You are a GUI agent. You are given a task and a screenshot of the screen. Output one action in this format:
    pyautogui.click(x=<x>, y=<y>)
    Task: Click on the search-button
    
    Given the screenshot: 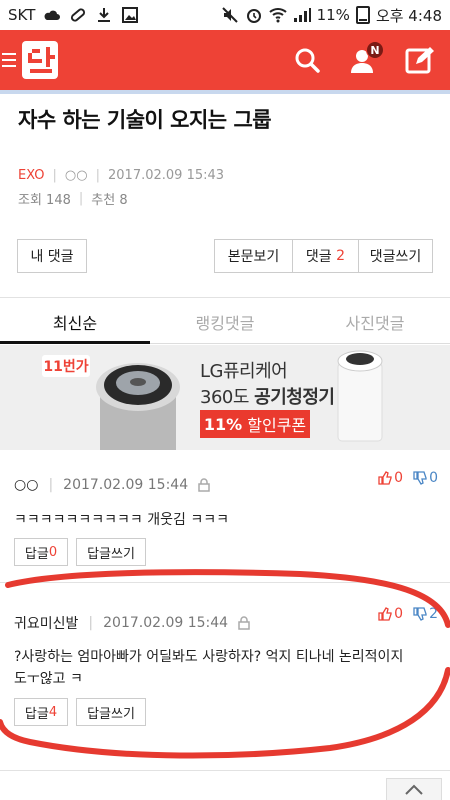 What is the action you would take?
    pyautogui.click(x=307, y=60)
    